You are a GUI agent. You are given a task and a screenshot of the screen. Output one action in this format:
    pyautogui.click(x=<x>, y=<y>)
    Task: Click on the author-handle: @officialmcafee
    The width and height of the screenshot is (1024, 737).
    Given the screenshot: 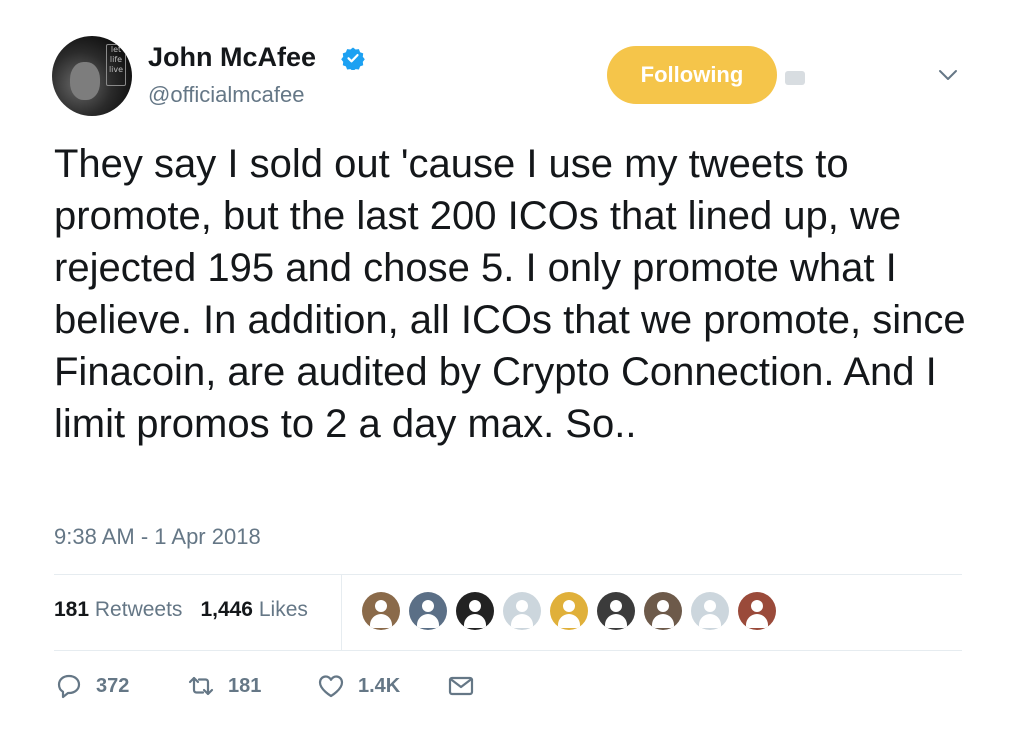 What is the action you would take?
    pyautogui.click(x=226, y=95)
    